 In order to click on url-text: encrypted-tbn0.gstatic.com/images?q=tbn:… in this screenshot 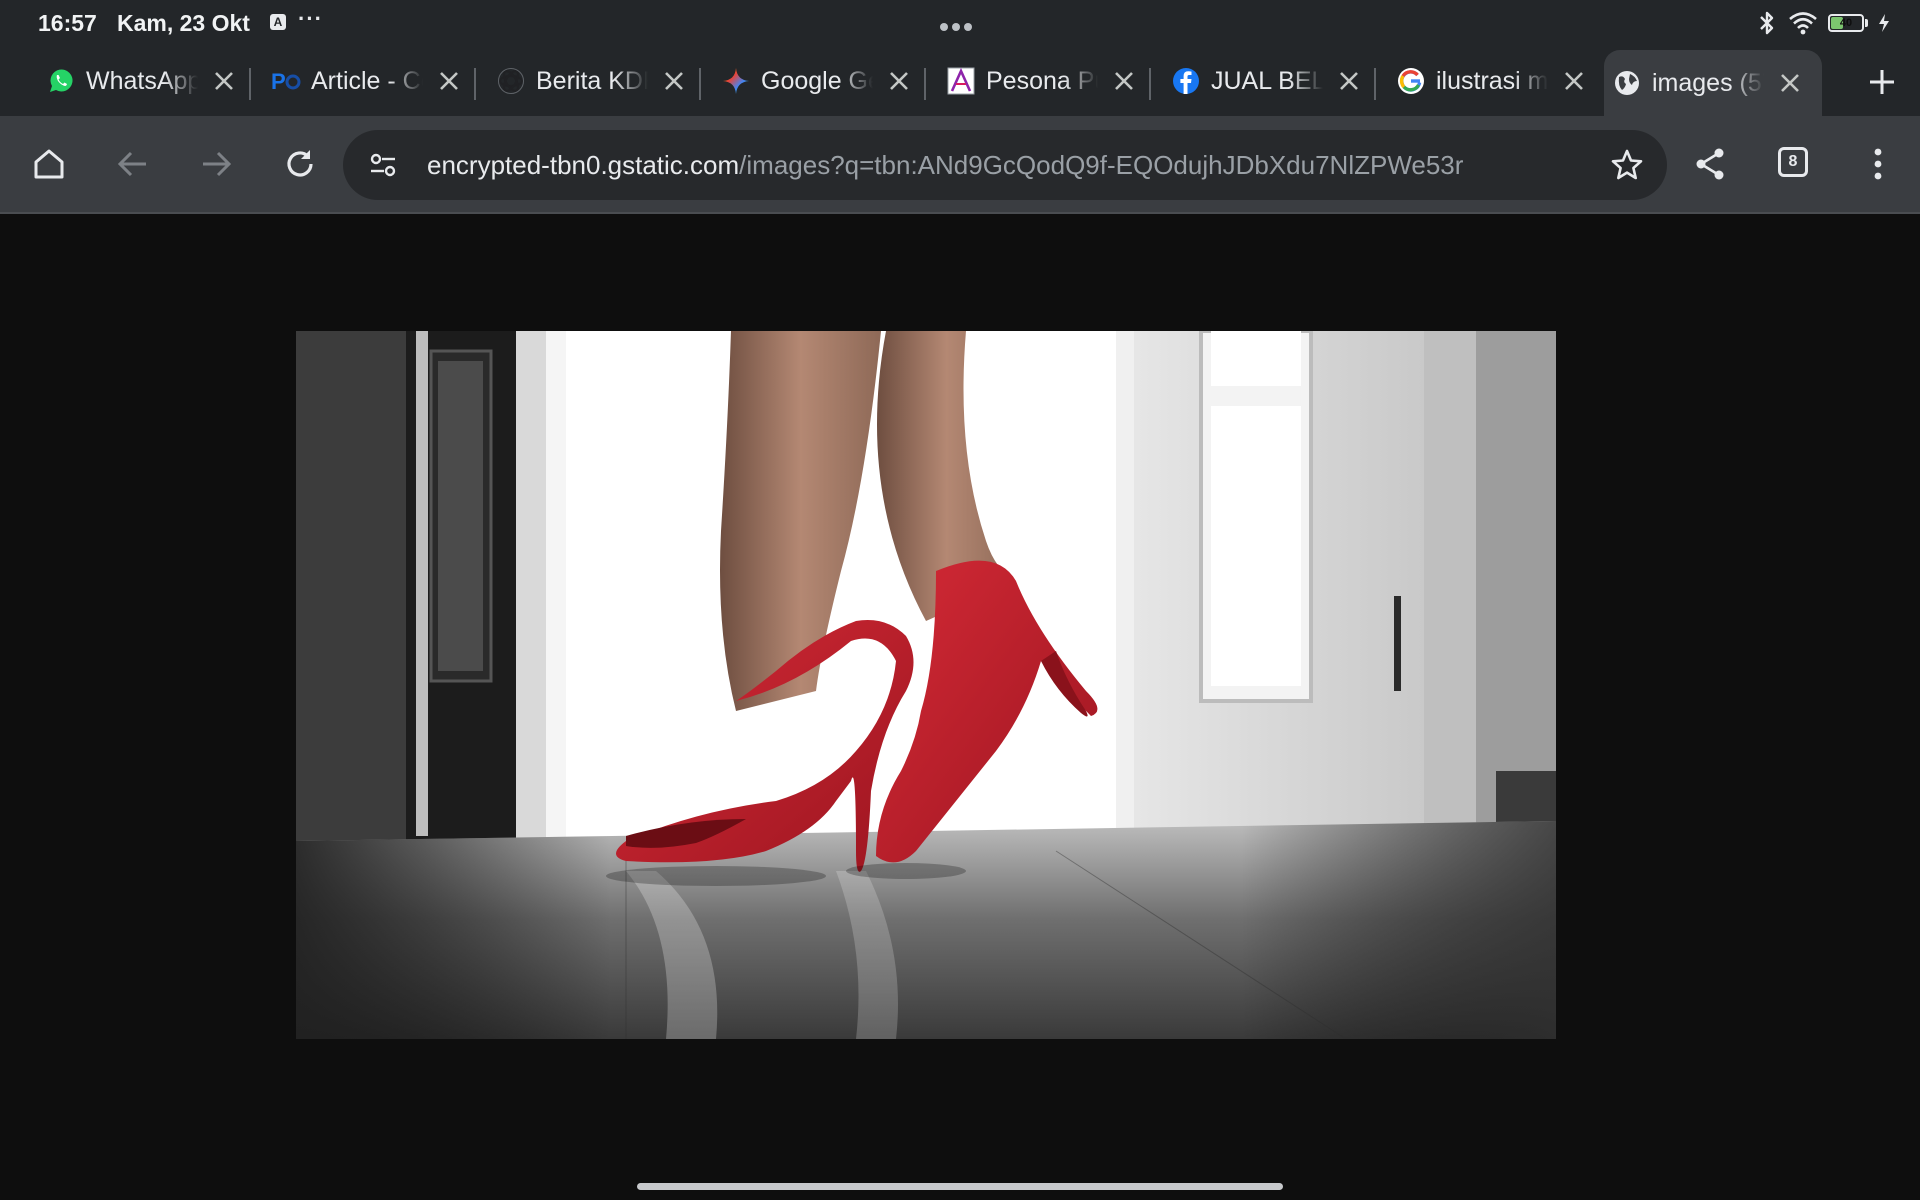, I will do `click(1002, 165)`.